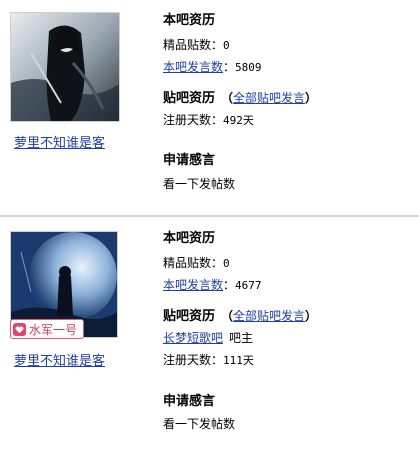 The width and height of the screenshot is (419, 454). I want to click on reg-days-row: 注册天数：111天, so click(208, 360).